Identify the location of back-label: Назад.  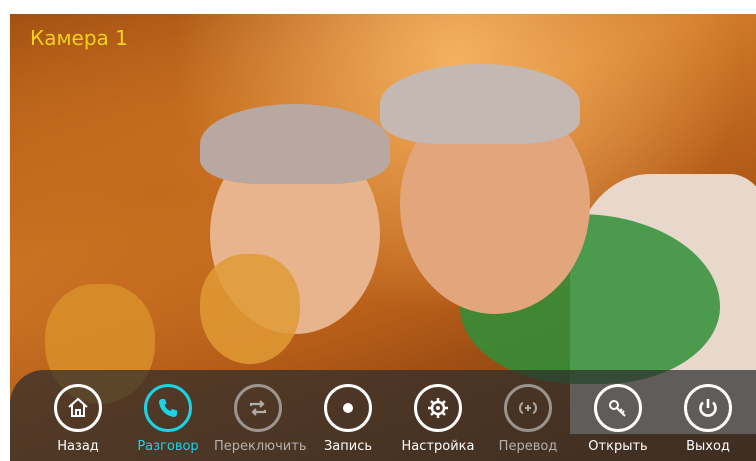
(78, 446).